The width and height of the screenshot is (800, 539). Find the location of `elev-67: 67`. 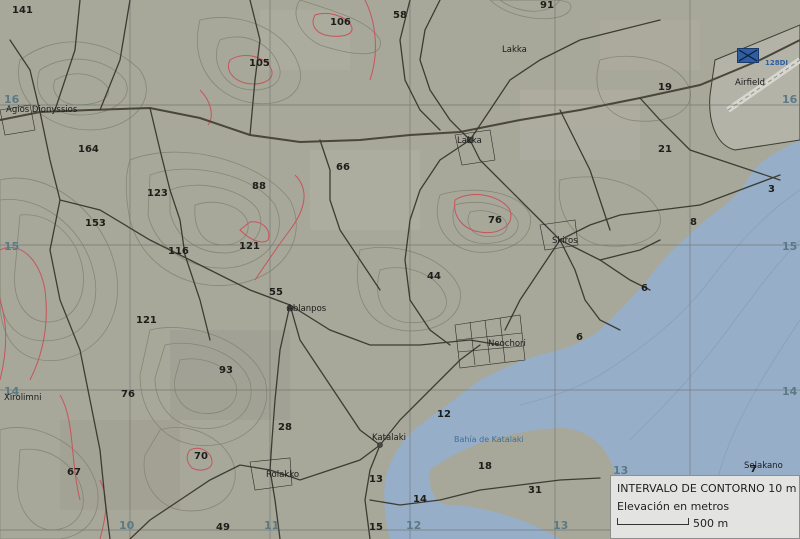

elev-67: 67 is located at coordinates (74, 472).